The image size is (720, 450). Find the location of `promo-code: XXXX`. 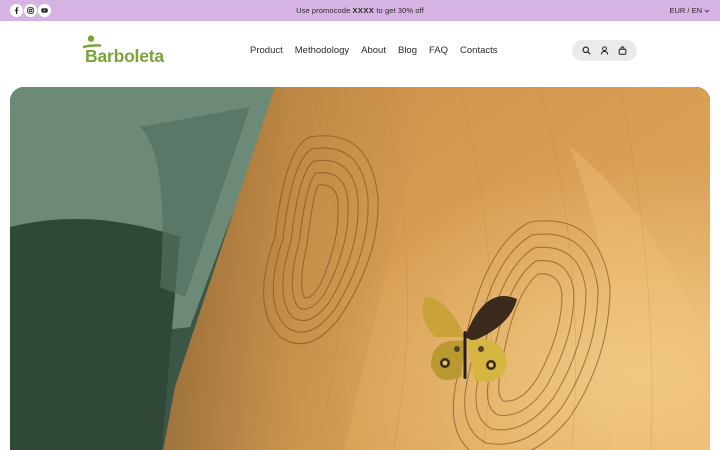

promo-code: XXXX is located at coordinates (363, 10).